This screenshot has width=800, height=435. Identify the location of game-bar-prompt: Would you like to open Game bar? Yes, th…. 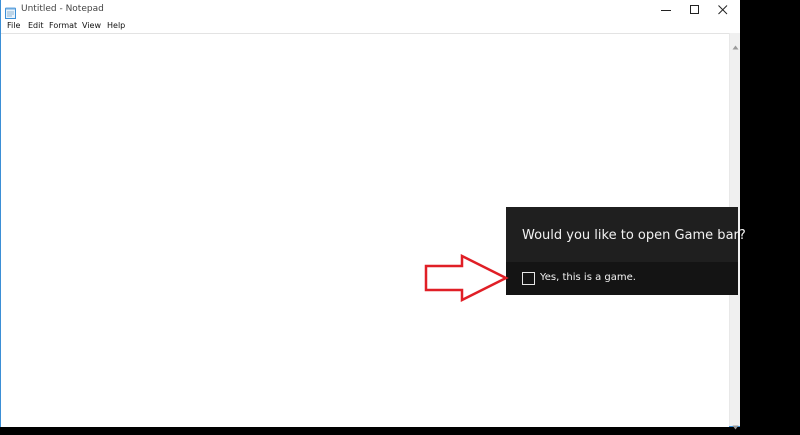
(626, 251).